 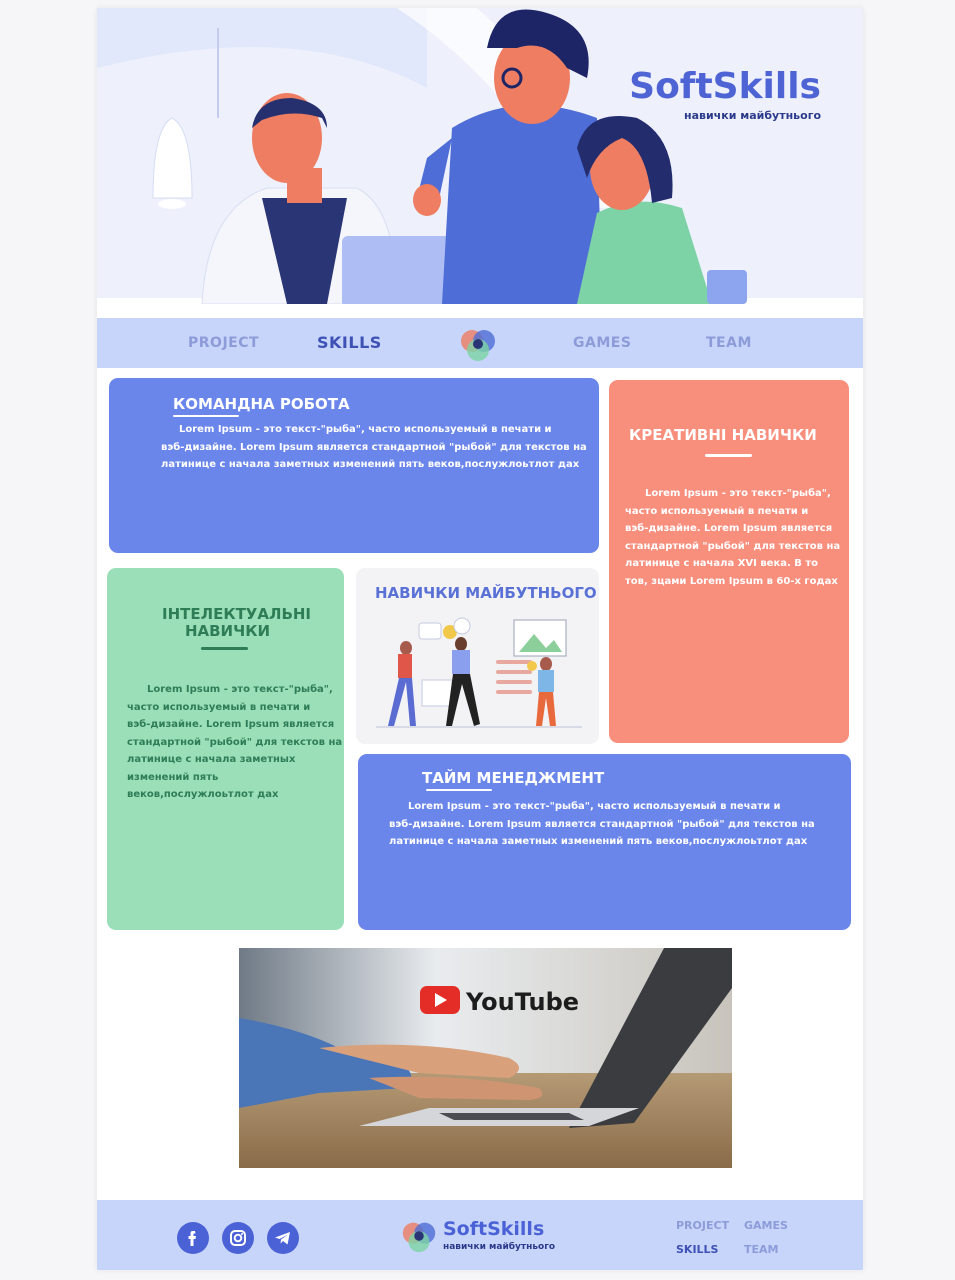 I want to click on footer-link-team: TEAM, so click(x=761, y=1249).